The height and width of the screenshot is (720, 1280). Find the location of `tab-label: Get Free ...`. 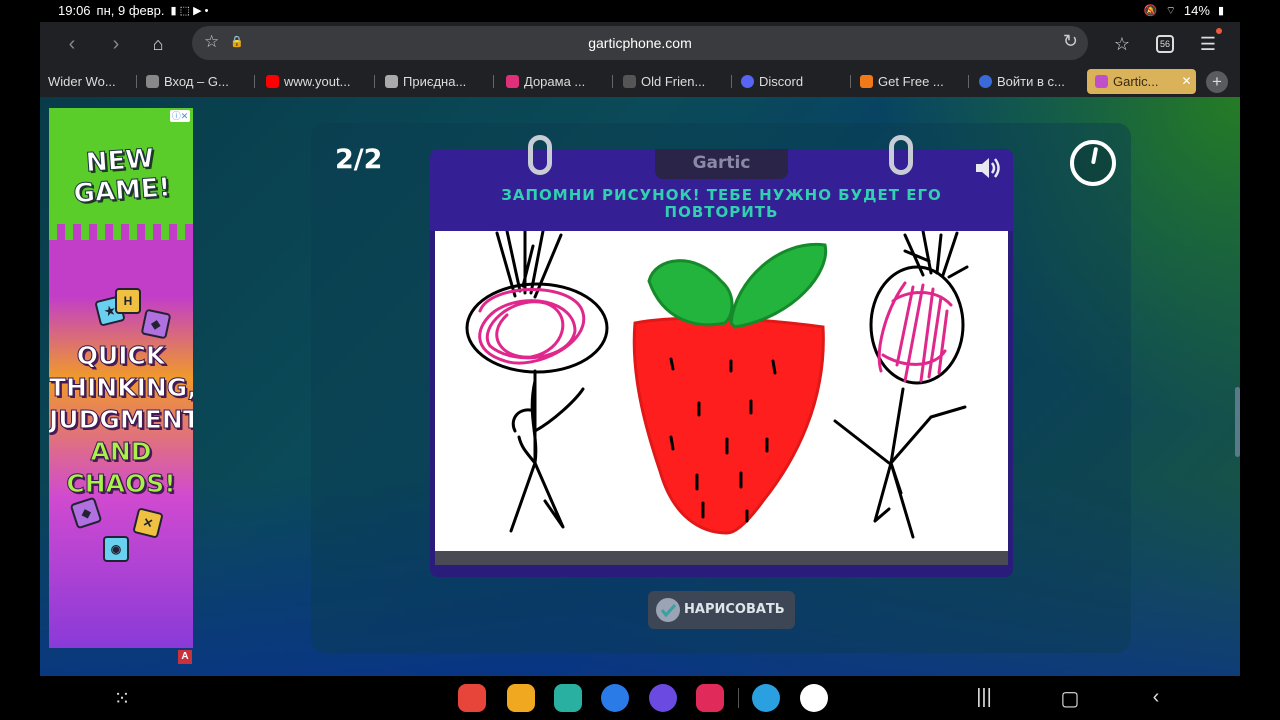

tab-label: Get Free ... is located at coordinates (911, 81).